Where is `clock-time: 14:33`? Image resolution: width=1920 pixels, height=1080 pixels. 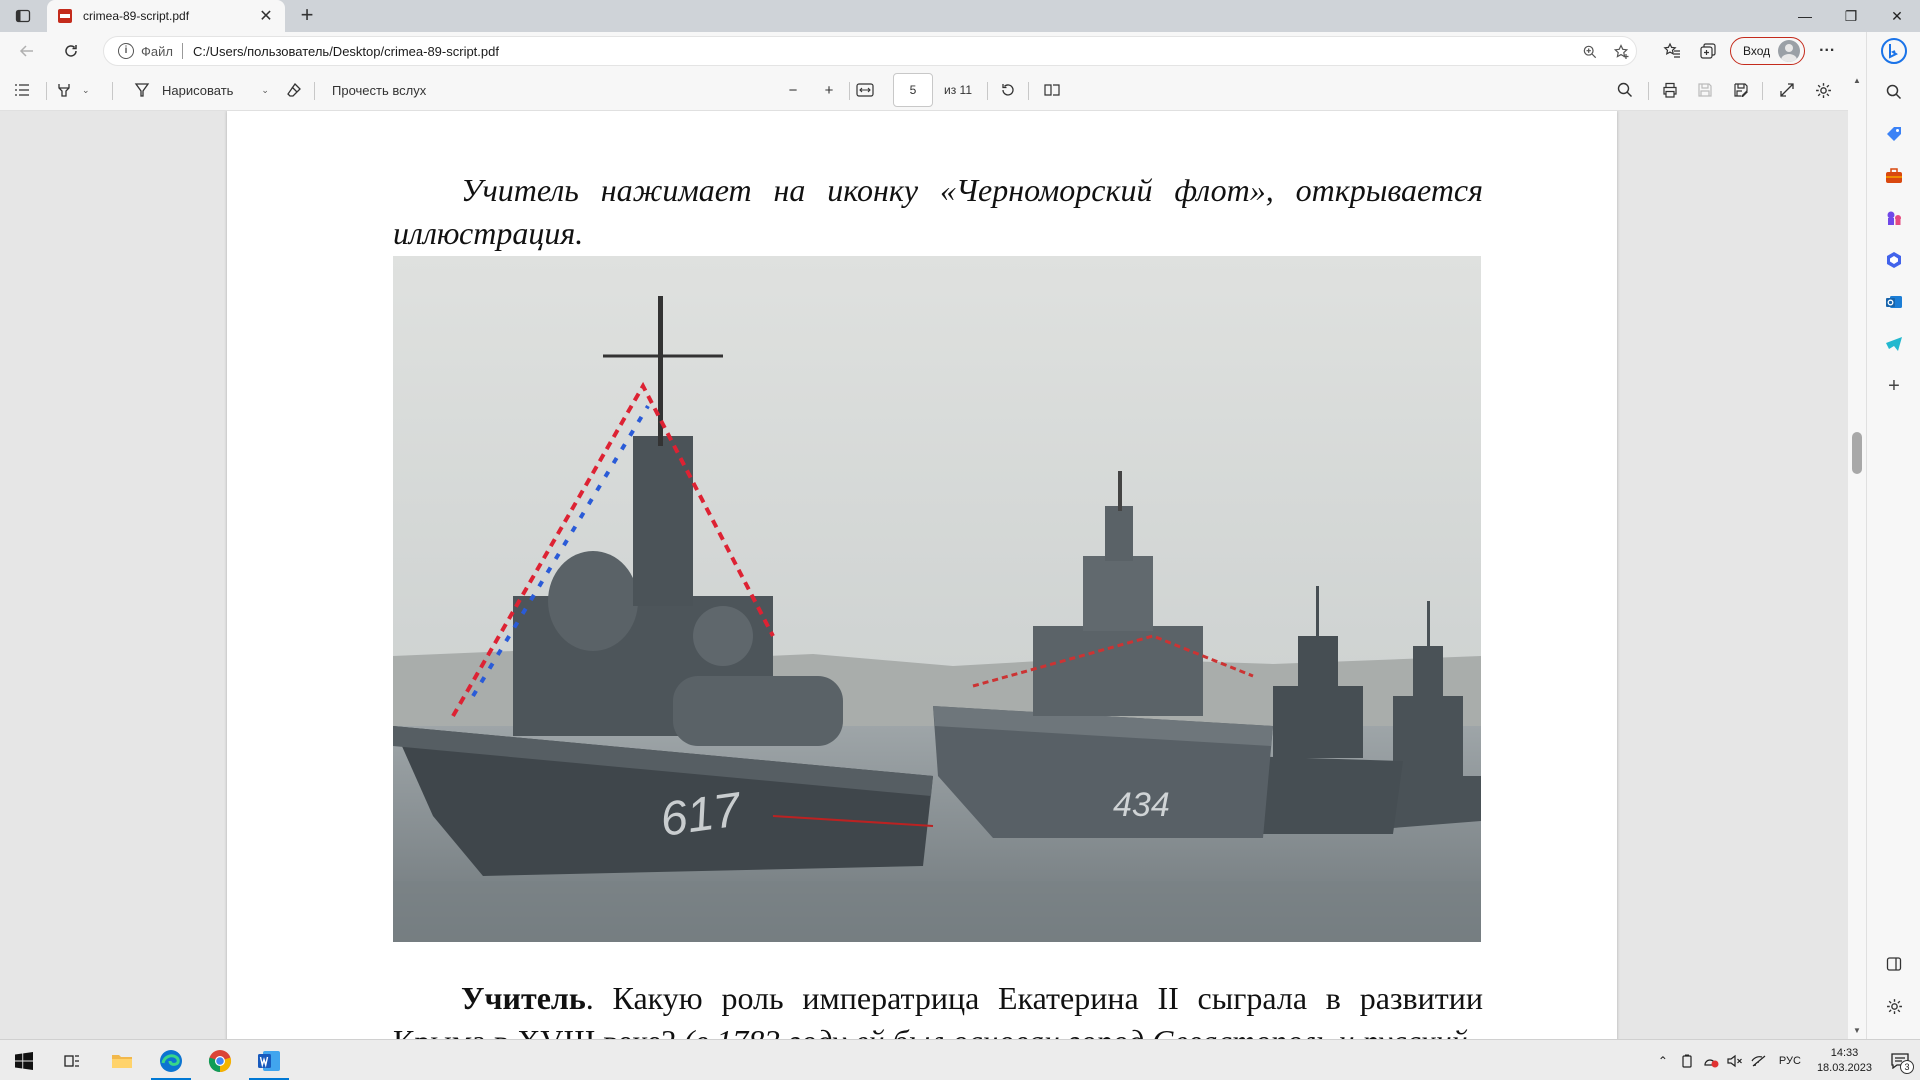 clock-time: 14:33 is located at coordinates (1844, 1052).